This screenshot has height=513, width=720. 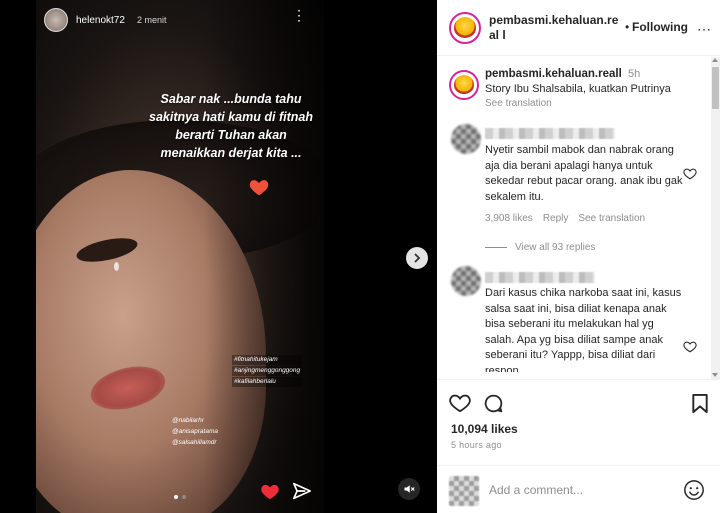 I want to click on reply-button: Reply, so click(x=556, y=218).